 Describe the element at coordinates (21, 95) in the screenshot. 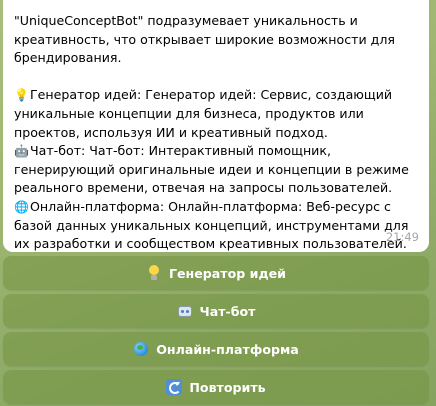

I see `light-bulb-icon: 💡` at that location.